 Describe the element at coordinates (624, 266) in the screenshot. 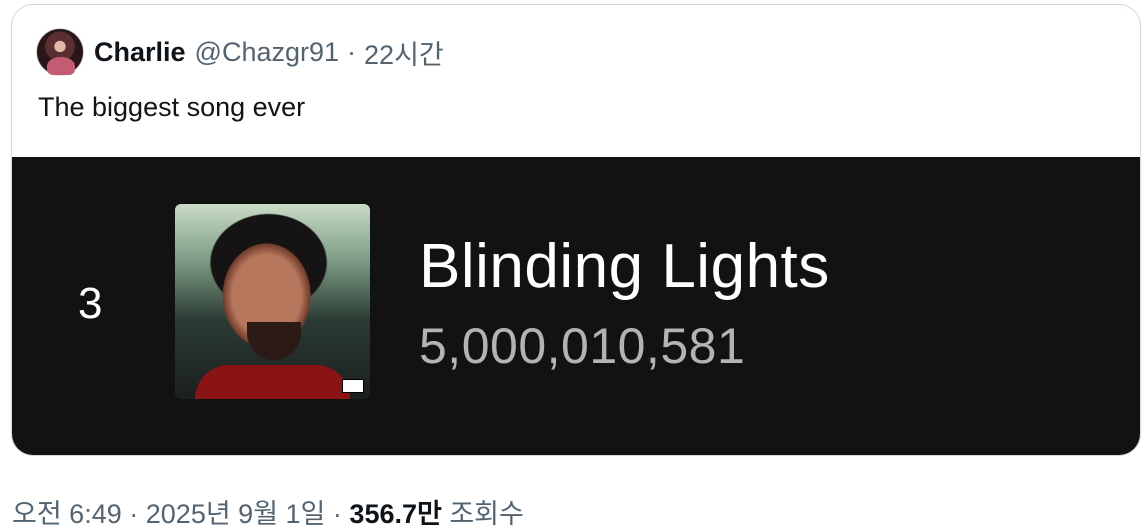

I see `song-title: Blinding Lights` at that location.